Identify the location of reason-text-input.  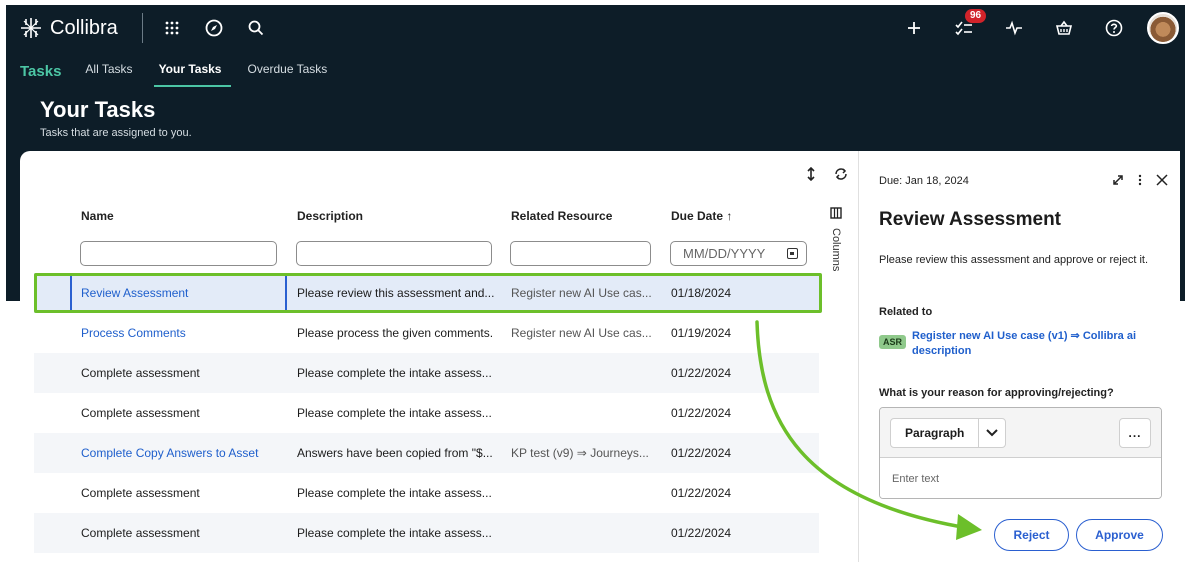
(1020, 478).